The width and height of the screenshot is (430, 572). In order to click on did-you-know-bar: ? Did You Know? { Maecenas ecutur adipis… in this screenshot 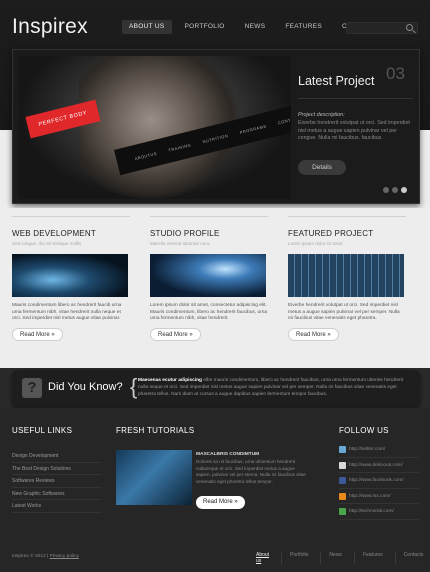, I will do `click(216, 388)`.